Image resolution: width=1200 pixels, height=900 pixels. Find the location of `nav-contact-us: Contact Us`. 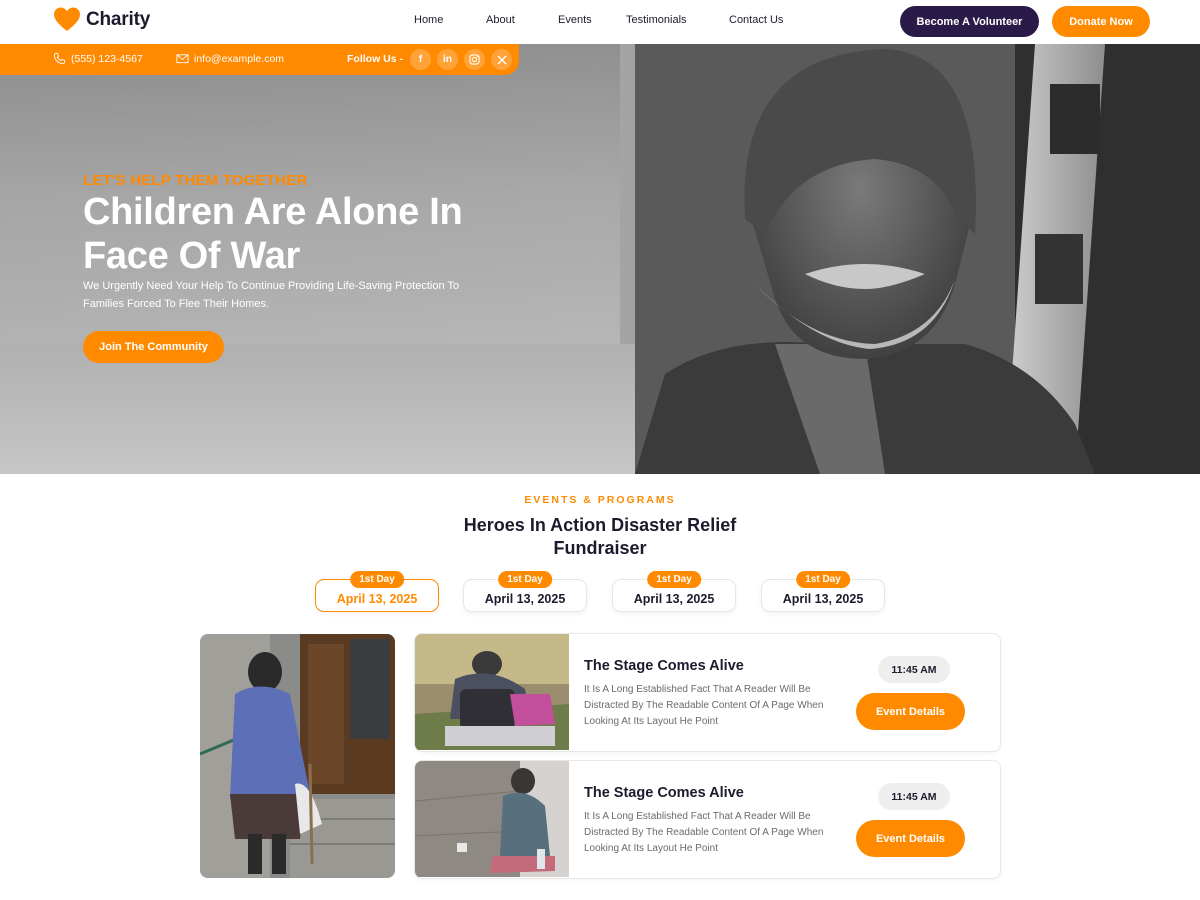

nav-contact-us: Contact Us is located at coordinates (756, 20).